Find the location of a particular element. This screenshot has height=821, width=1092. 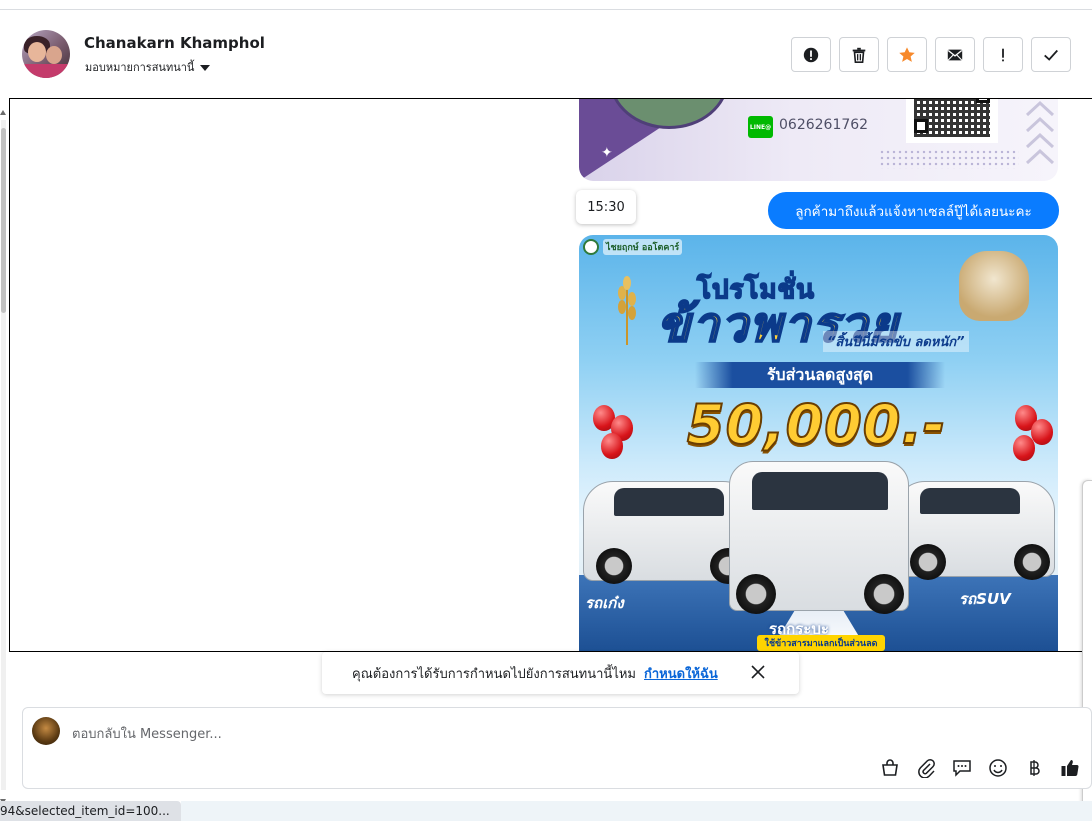

assign-label: มอบหมายการสนทนานี้ is located at coordinates (140, 67).